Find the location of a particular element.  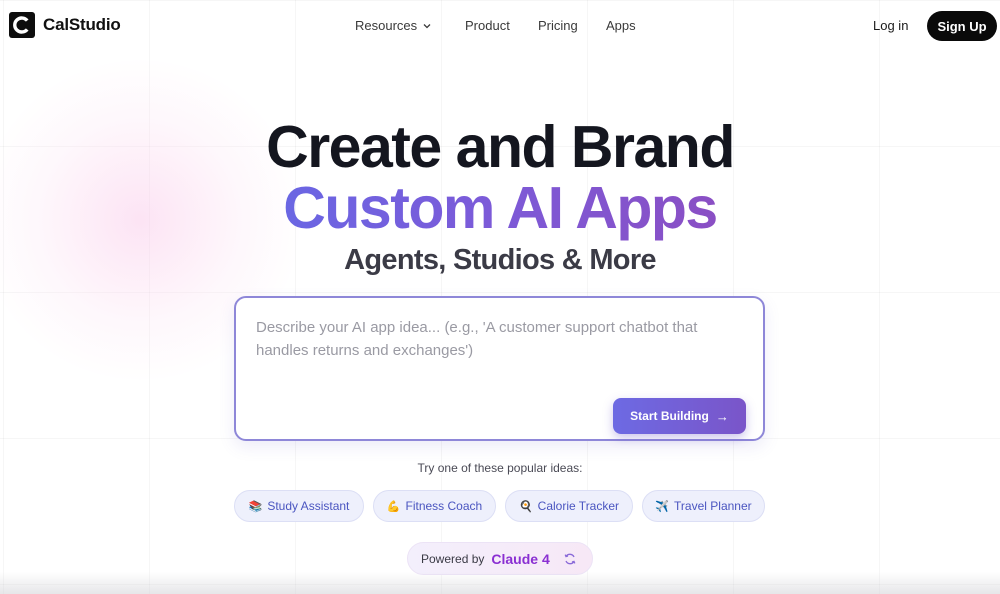

suggestion-chip-travel-planner: ✈️ Travel Planner is located at coordinates (703, 506).